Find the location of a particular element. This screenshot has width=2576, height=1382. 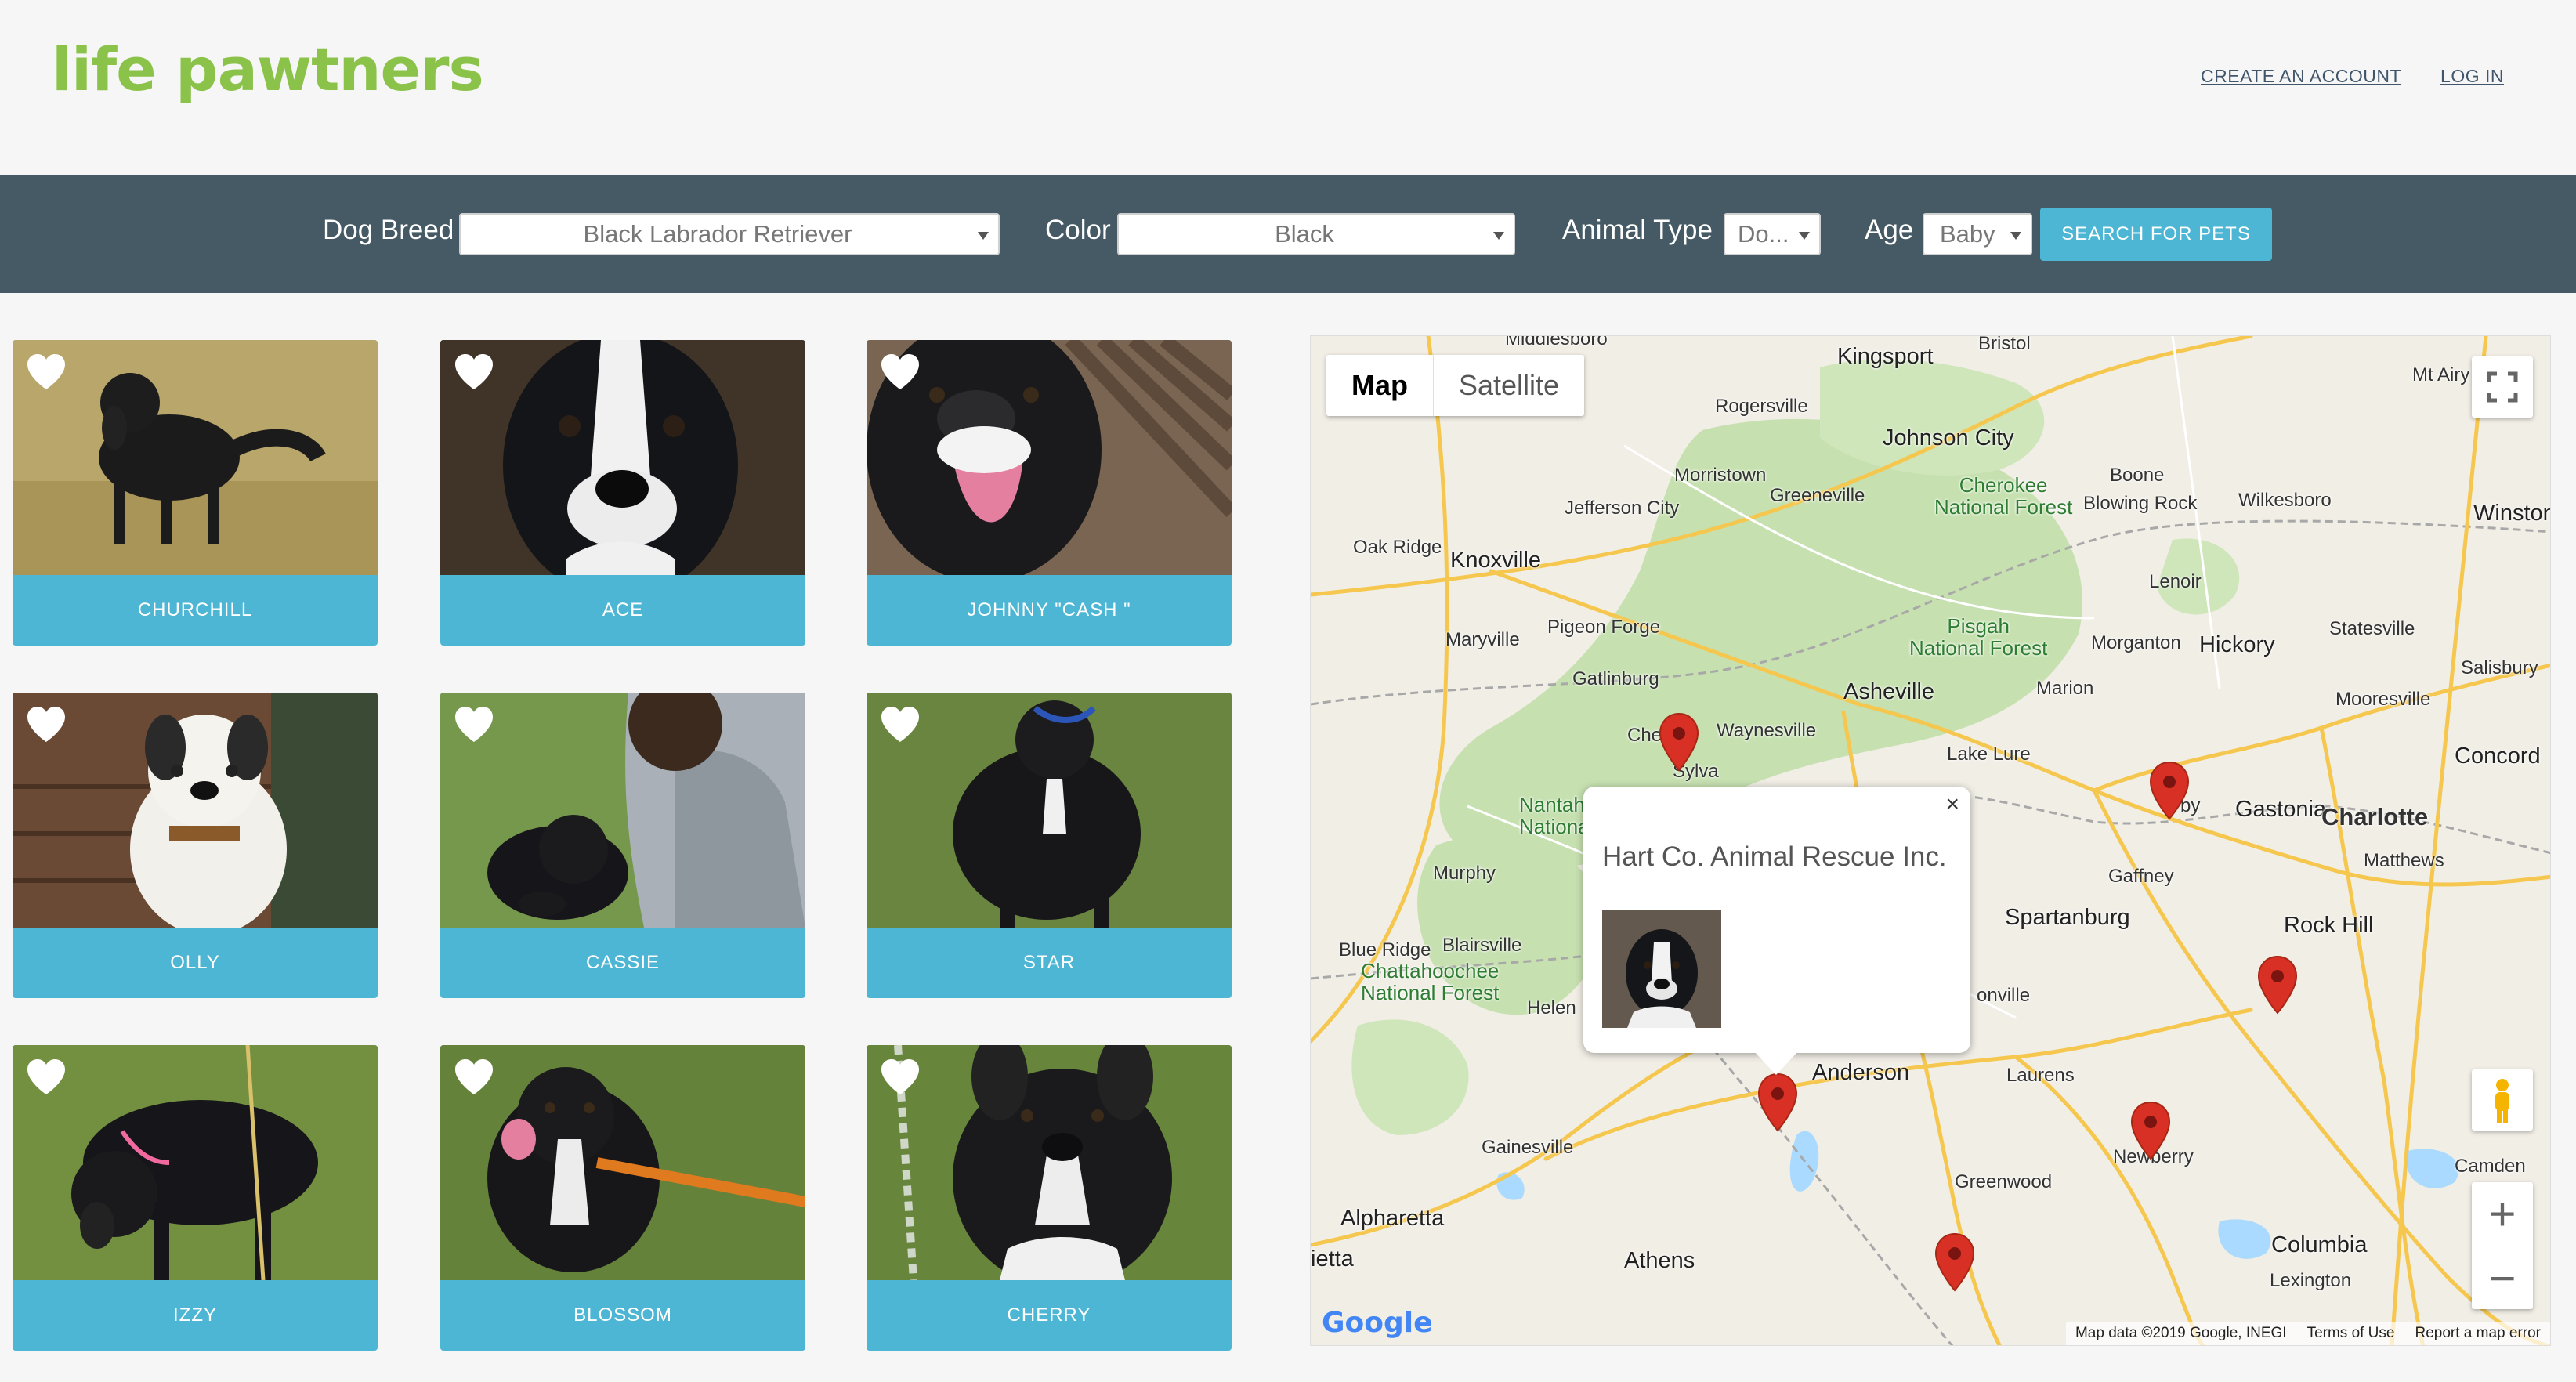

google-logo: Google is located at coordinates (1378, 1323).